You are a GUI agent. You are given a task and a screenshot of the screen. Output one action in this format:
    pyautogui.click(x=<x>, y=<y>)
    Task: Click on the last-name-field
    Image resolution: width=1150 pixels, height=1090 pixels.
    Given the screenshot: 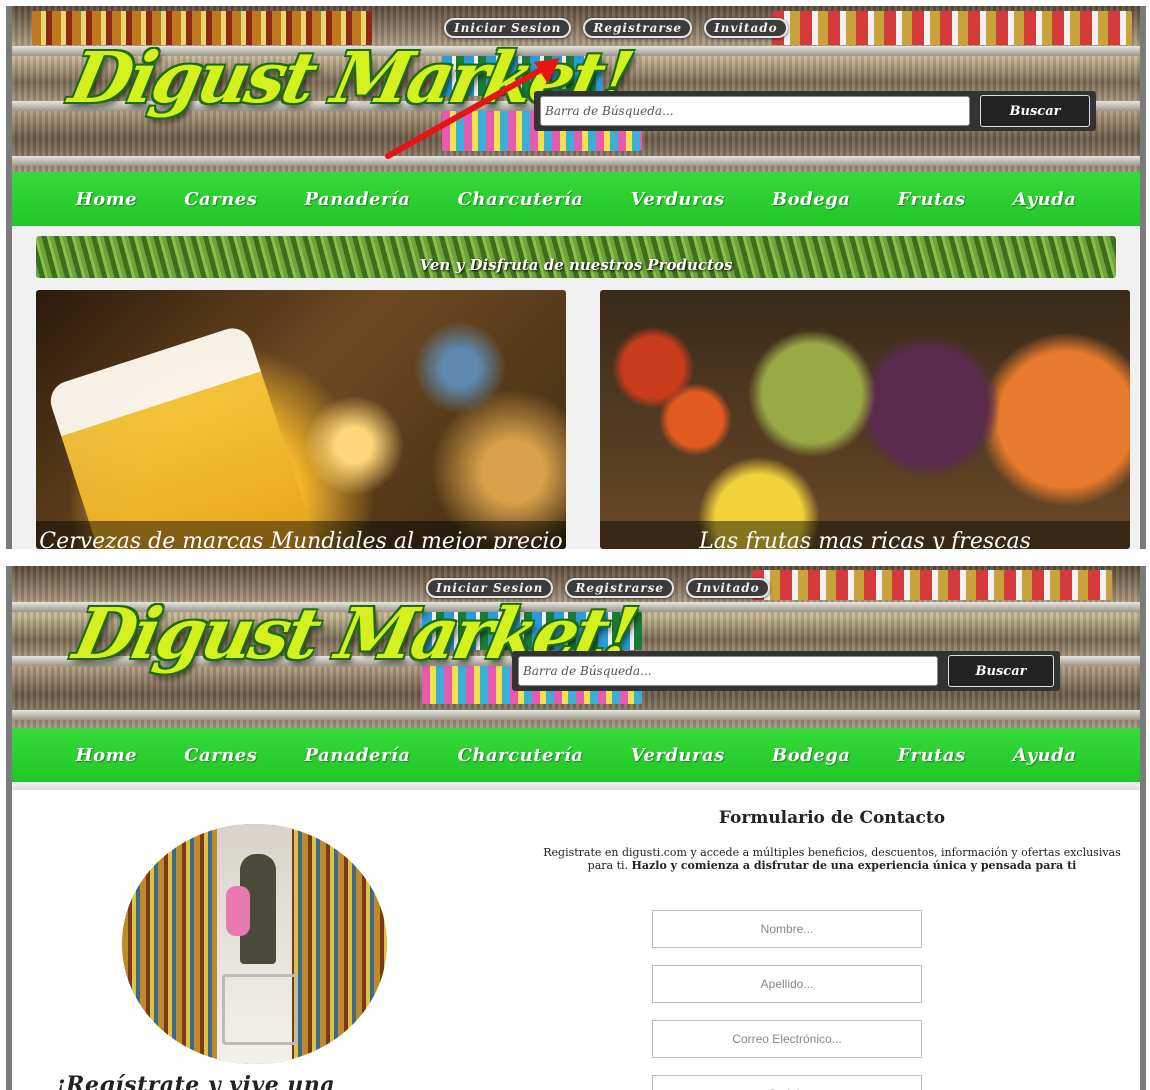 What is the action you would take?
    pyautogui.click(x=787, y=984)
    